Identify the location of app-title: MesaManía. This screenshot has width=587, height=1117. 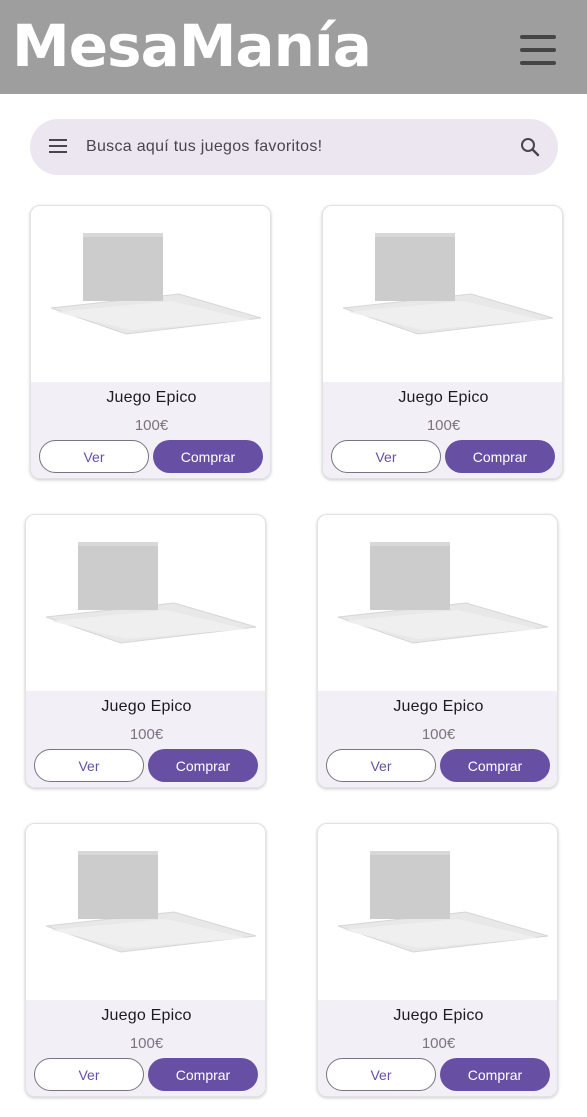
(192, 46).